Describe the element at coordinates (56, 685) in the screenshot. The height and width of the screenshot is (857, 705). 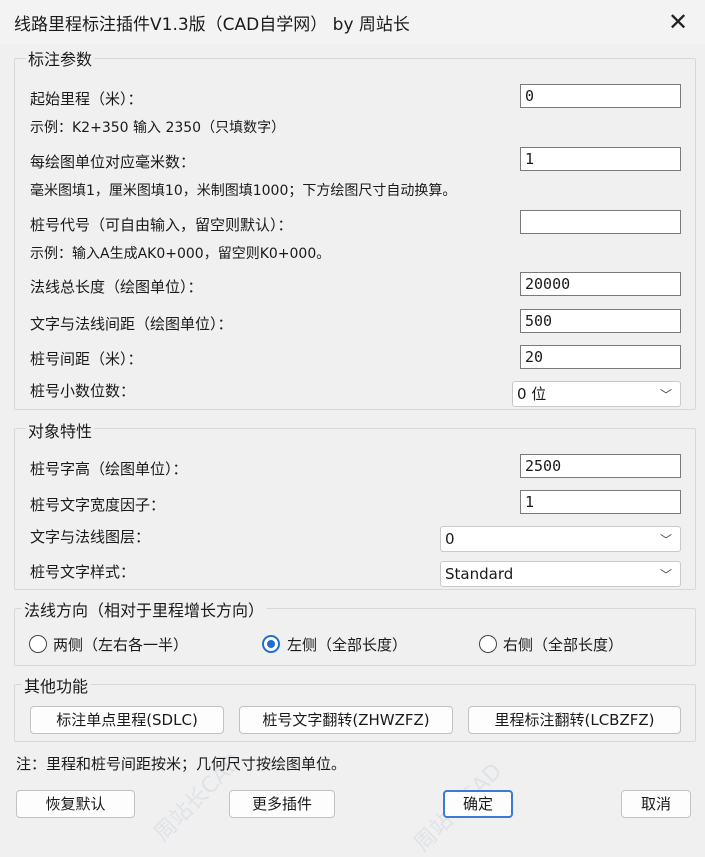
I see `other-legend: 其他功能` at that location.